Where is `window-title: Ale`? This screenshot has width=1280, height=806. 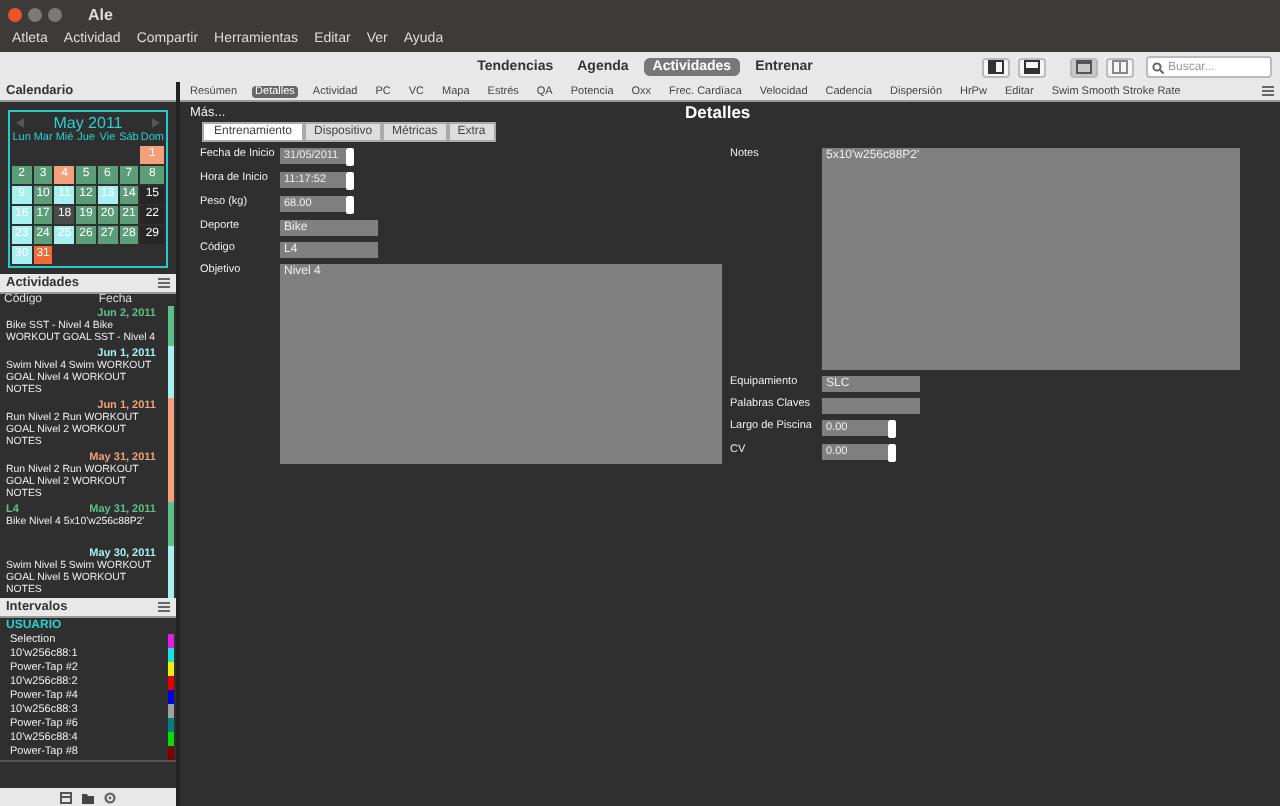 window-title: Ale is located at coordinates (100, 14).